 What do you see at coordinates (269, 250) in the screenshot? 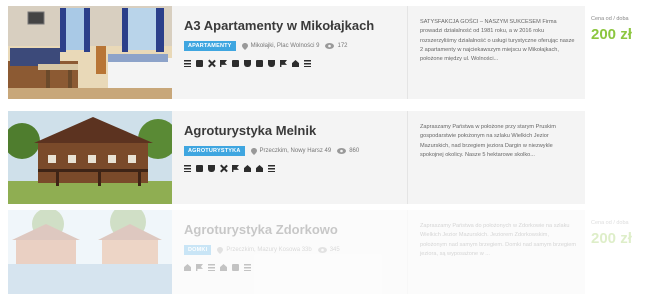
I see `listing-location: Przeczkim, Mazury Kosowa 33b` at bounding box center [269, 250].